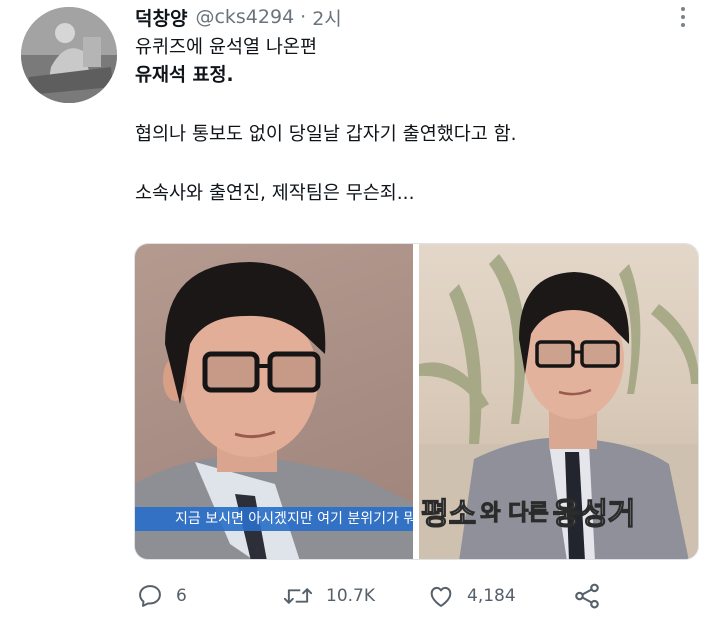  Describe the element at coordinates (244, 17) in the screenshot. I see `user-handle: @cks4294` at that location.